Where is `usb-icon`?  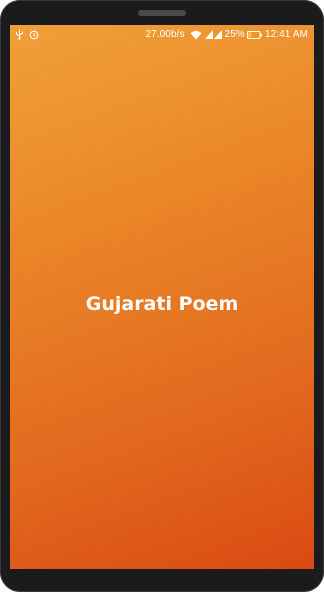 usb-icon is located at coordinates (19, 34).